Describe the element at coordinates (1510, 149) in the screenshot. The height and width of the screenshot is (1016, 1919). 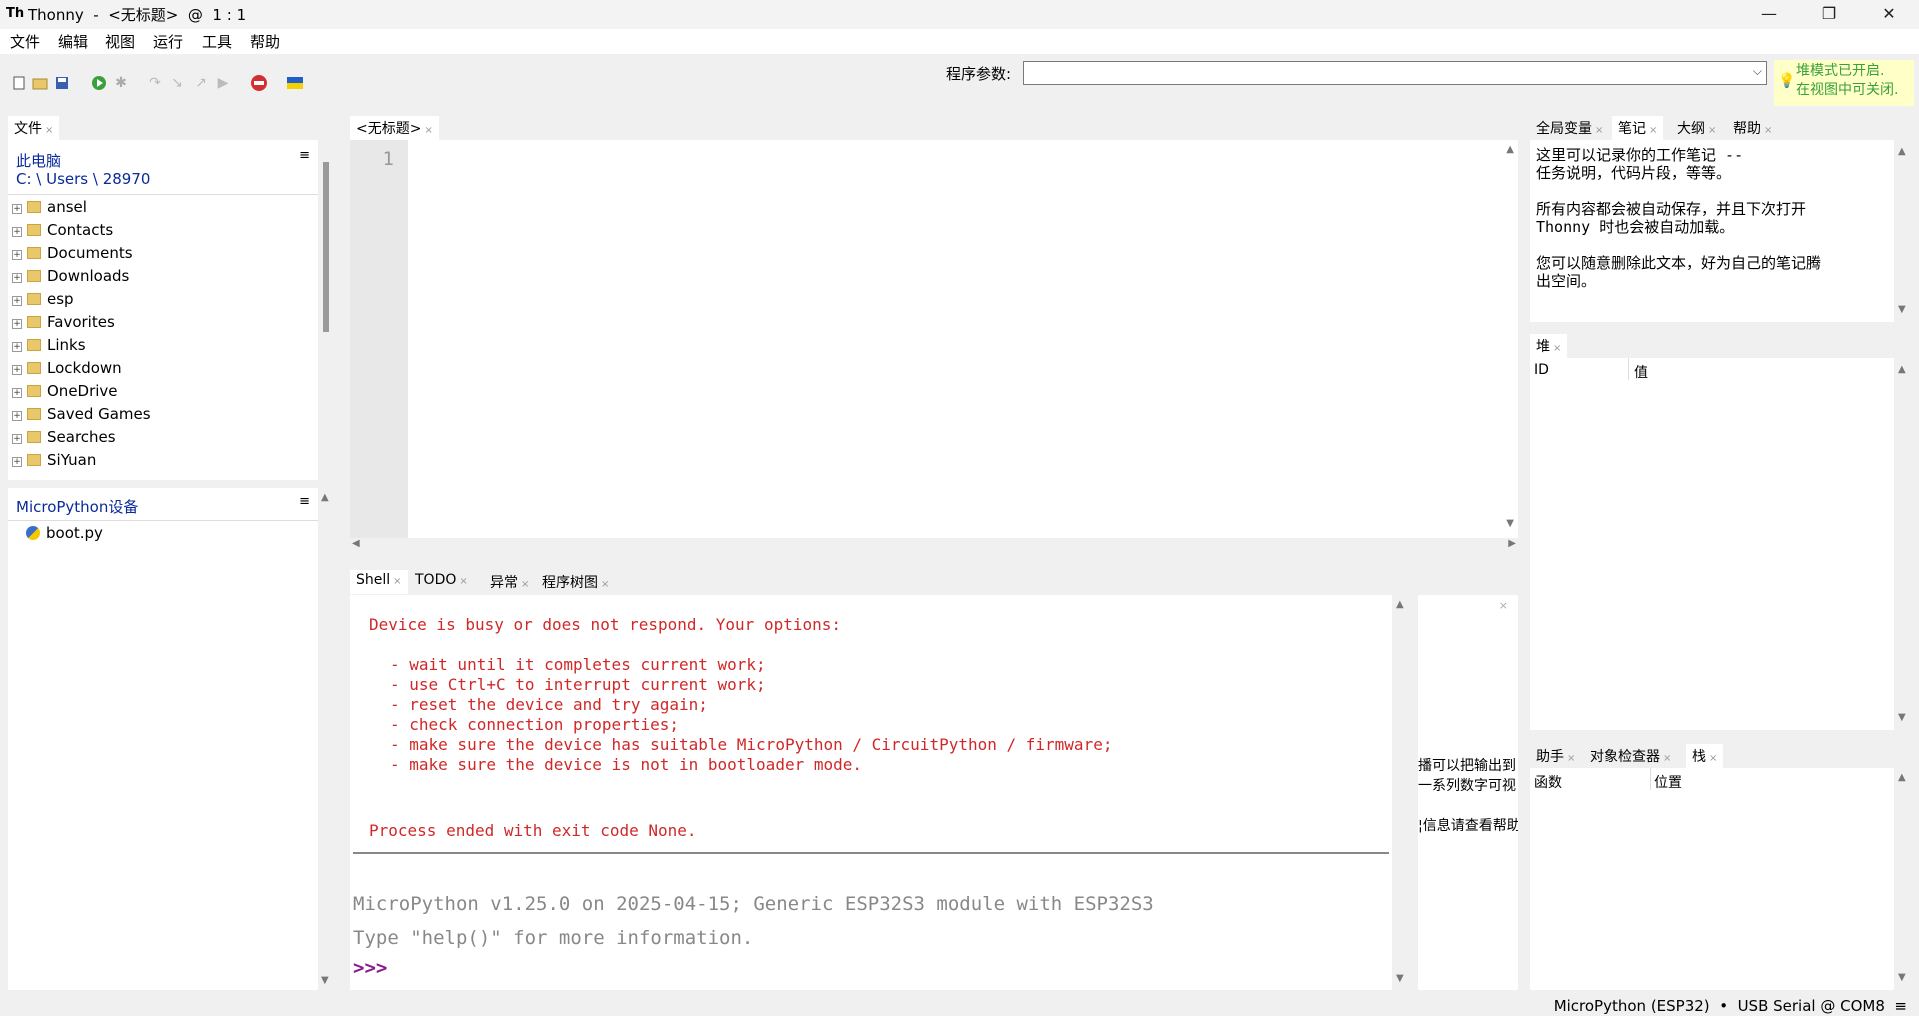
I see `editor-scroll-up-icon: ▲` at that location.